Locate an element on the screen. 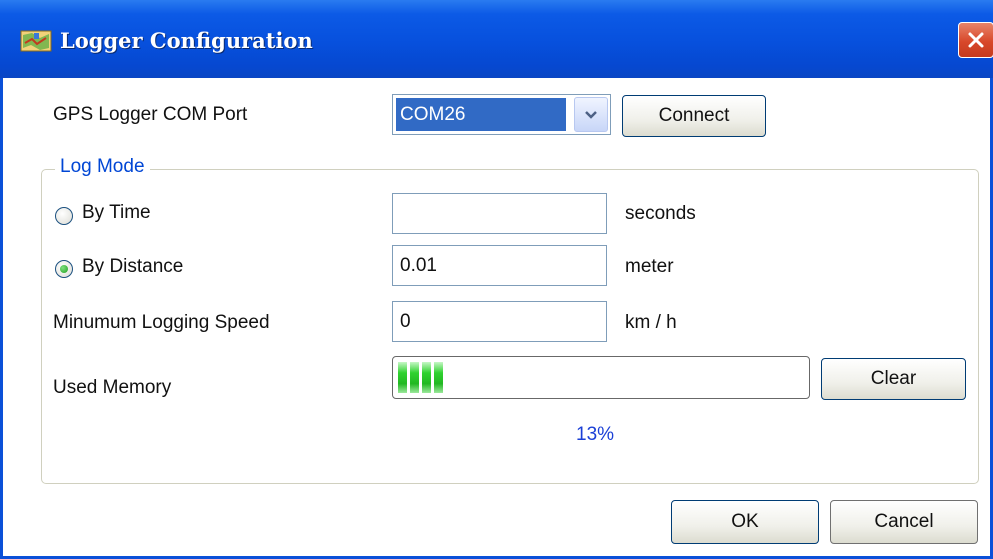 Image resolution: width=993 pixels, height=559 pixels. by-distance-unit: meter is located at coordinates (649, 266).